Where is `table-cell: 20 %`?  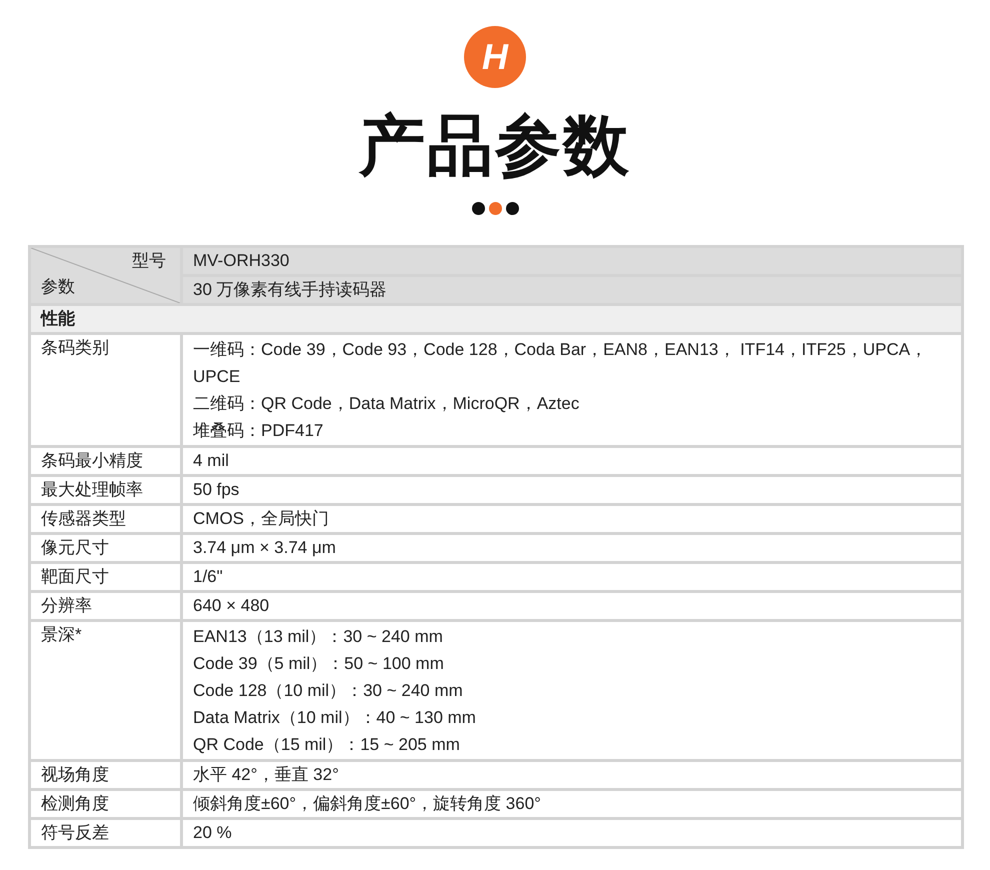 table-cell: 20 % is located at coordinates (572, 833).